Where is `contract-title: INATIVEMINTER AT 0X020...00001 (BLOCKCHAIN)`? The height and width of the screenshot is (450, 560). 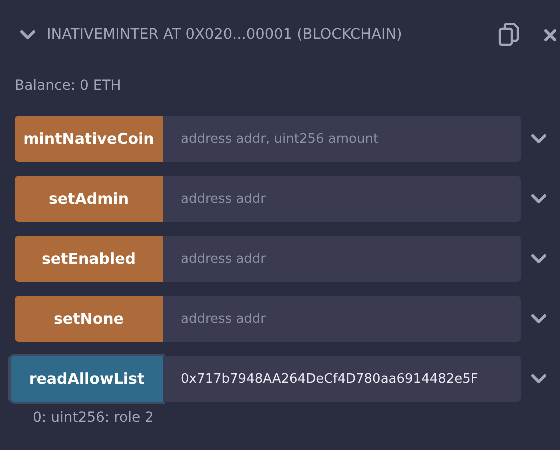
contract-title: INATIVEMINTER AT 0X020...00001 (BLOCKCHAIN) is located at coordinates (224, 35).